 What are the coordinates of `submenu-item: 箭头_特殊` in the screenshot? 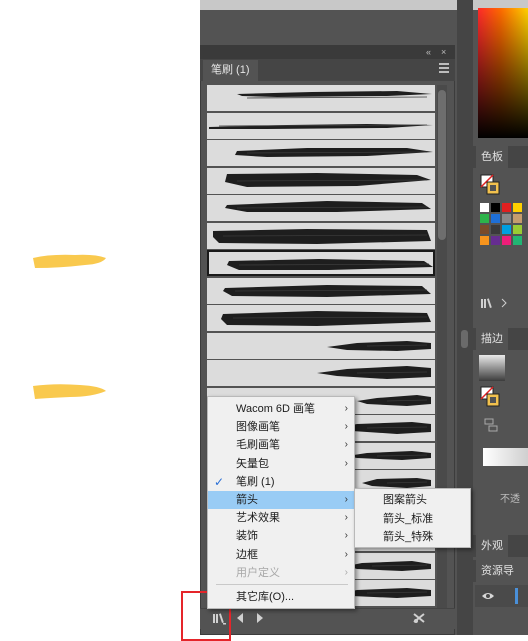 It's located at (412, 537).